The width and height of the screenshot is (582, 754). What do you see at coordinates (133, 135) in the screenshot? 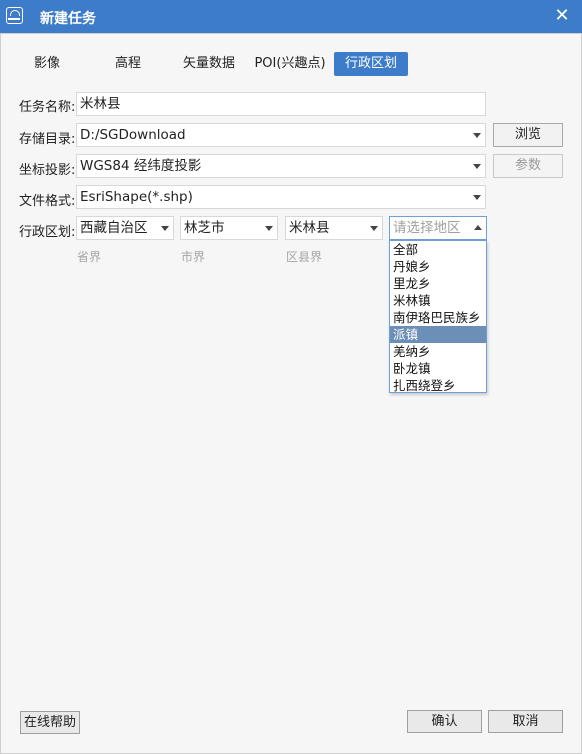
I see `storage-dir-value: D:/SGDownload` at bounding box center [133, 135].